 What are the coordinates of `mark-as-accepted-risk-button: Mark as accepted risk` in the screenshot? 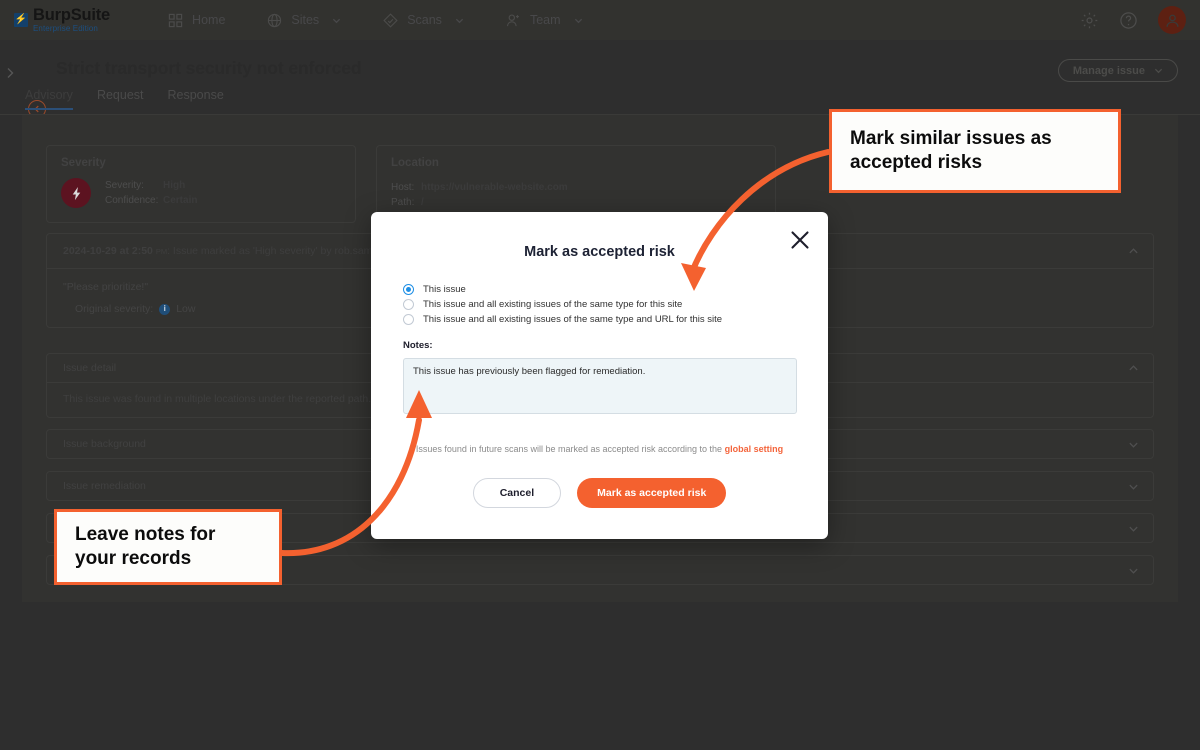 It's located at (652, 493).